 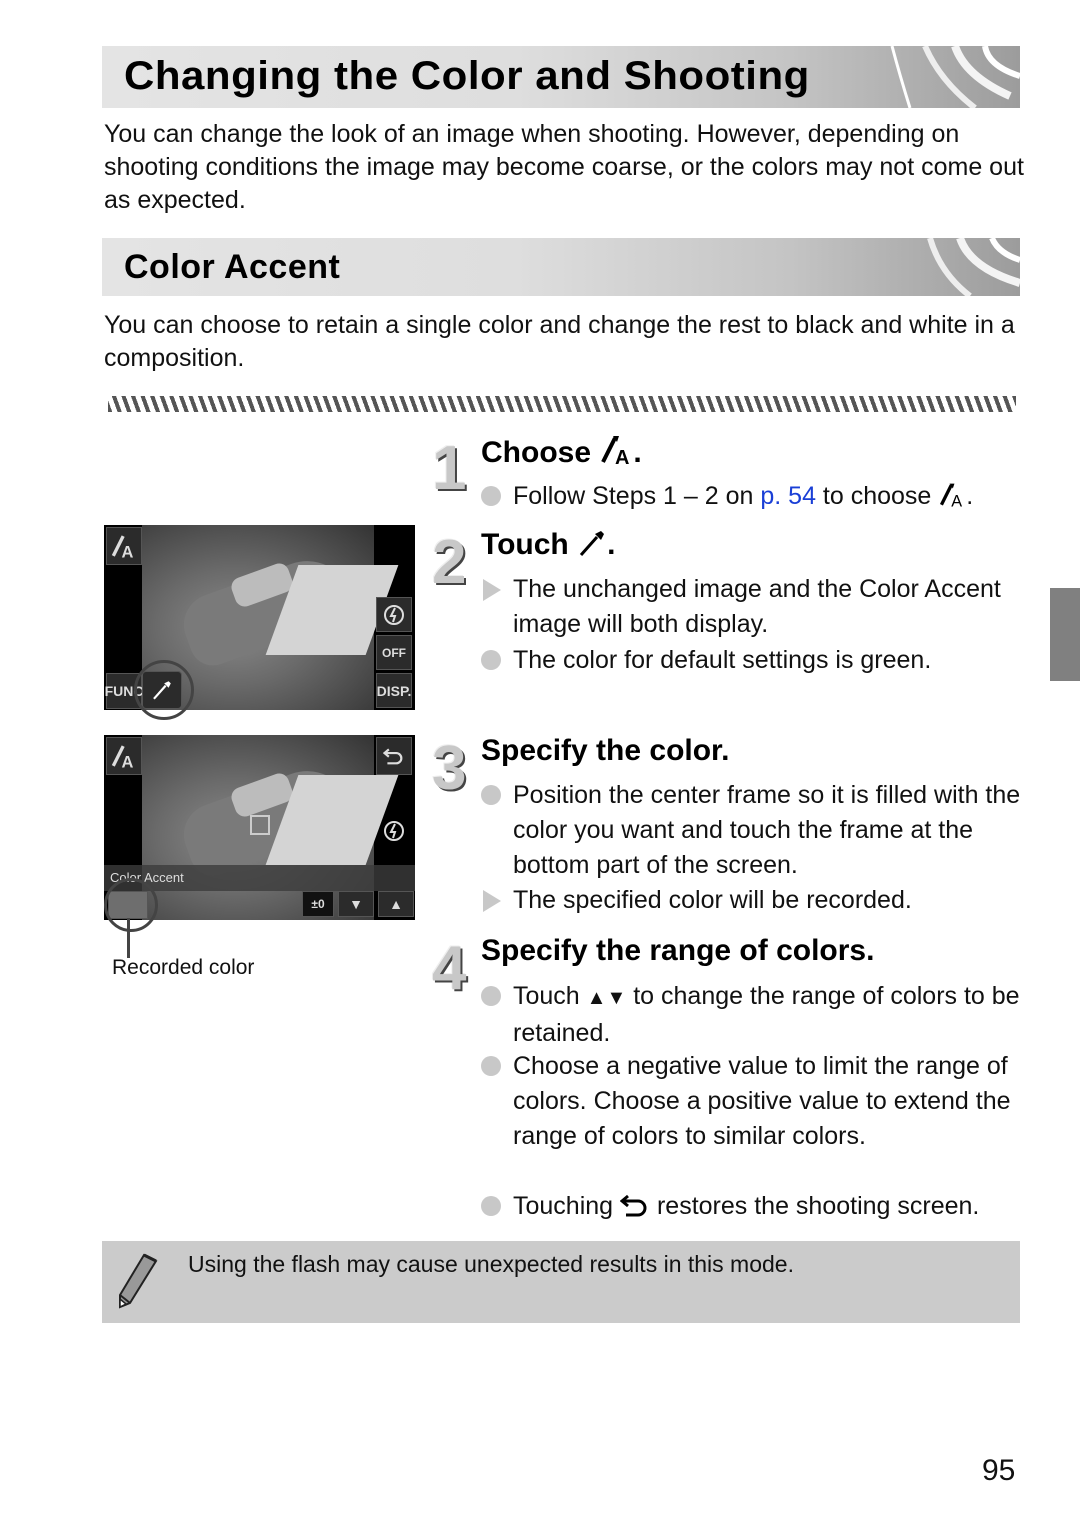 I want to click on step-number: 4, so click(x=449, y=968).